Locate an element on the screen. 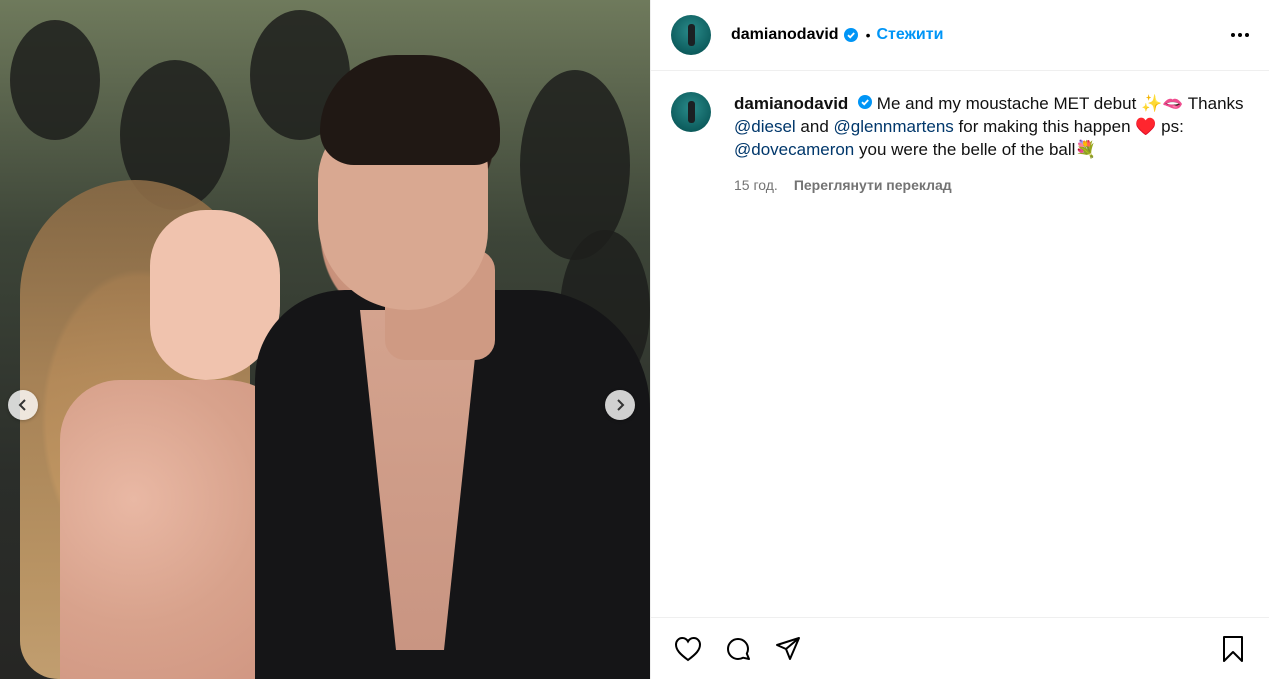 This screenshot has height=679, width=1269. caption-text-3: for making this happen ♥️ ps: is located at coordinates (1071, 126).